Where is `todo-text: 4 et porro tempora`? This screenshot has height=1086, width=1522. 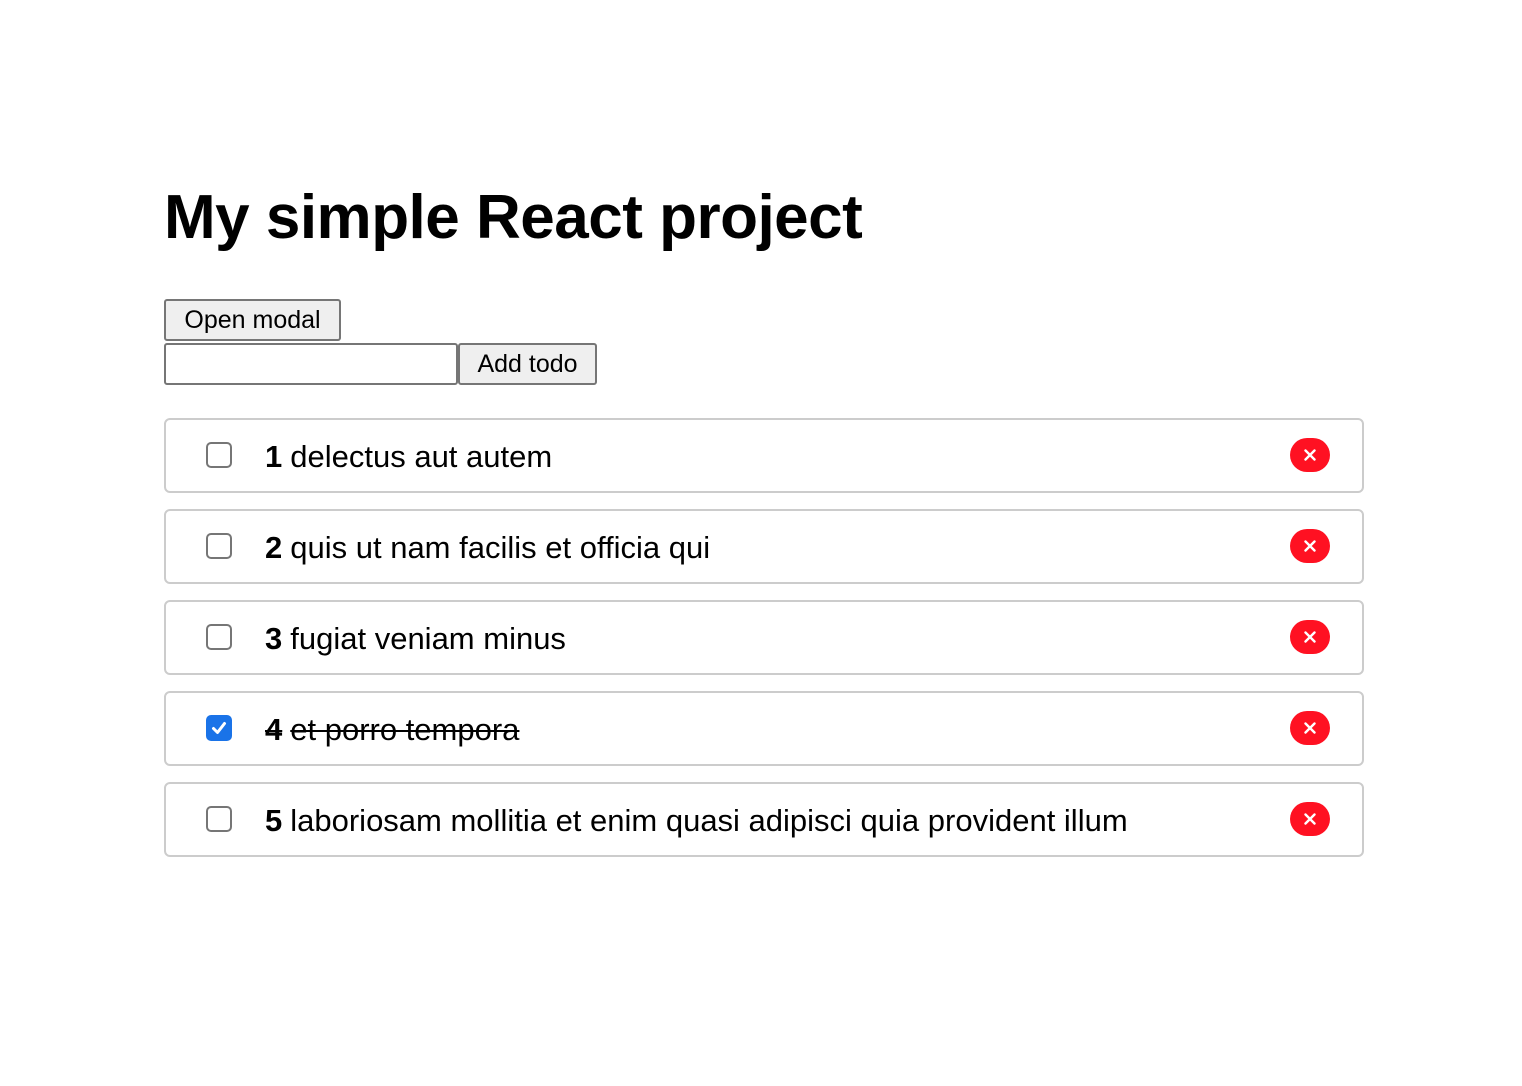 todo-text: 4 et porro tempora is located at coordinates (392, 730).